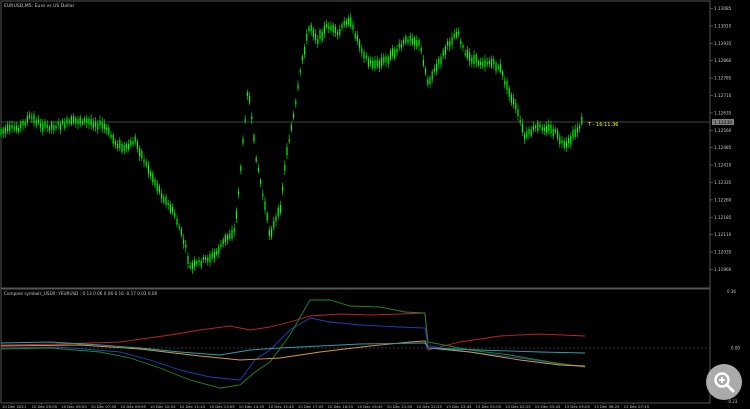 This screenshot has height=409, width=750. What do you see at coordinates (14, 406) in the screenshot?
I see `time-axis-label: 10 Dec 2021` at bounding box center [14, 406].